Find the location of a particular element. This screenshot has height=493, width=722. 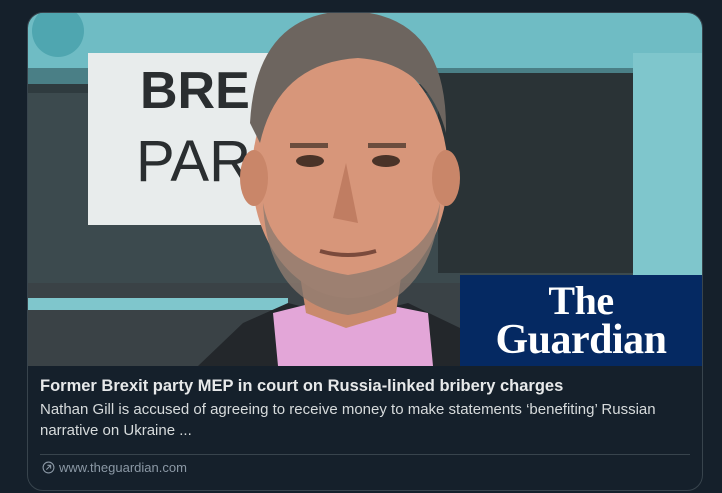

link-icon is located at coordinates (48, 467).